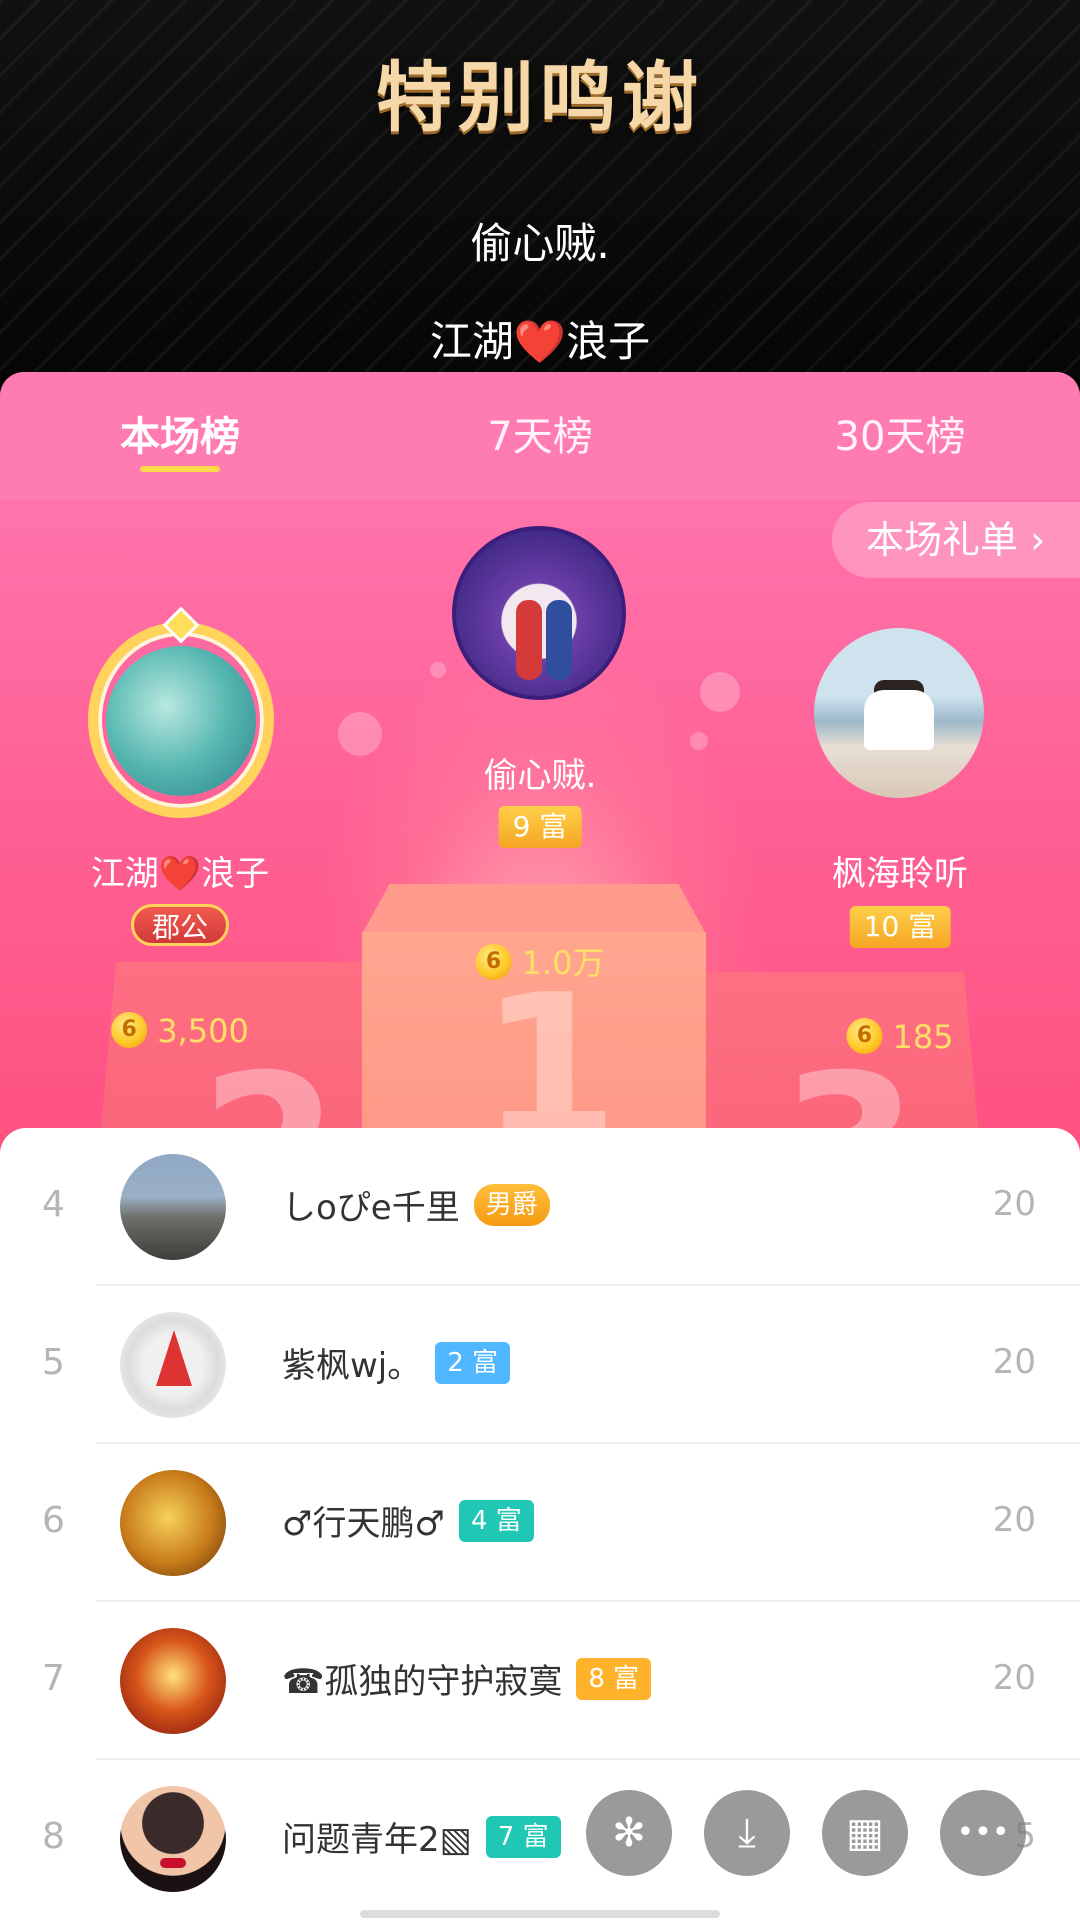  I want to click on first-place-name: 偷心贼., so click(540, 772).